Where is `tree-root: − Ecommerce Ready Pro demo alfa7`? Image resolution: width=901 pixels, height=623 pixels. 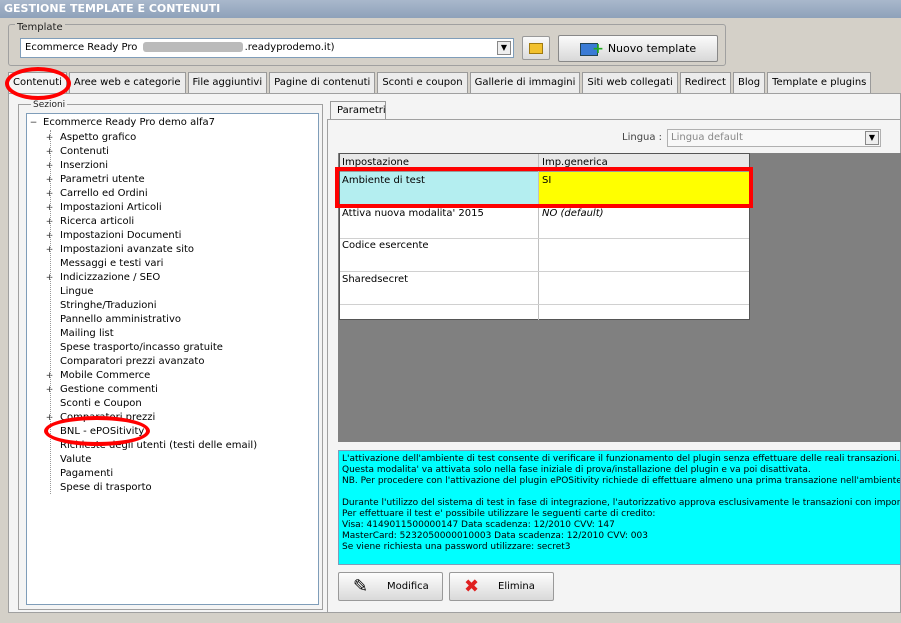 tree-root: − Ecommerce Ready Pro demo alfa7 is located at coordinates (122, 123).